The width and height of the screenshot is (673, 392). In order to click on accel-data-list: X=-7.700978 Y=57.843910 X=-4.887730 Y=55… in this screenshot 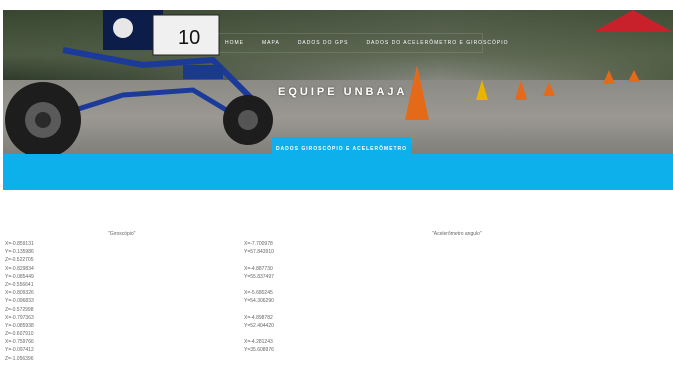, I will do `click(259, 301)`.